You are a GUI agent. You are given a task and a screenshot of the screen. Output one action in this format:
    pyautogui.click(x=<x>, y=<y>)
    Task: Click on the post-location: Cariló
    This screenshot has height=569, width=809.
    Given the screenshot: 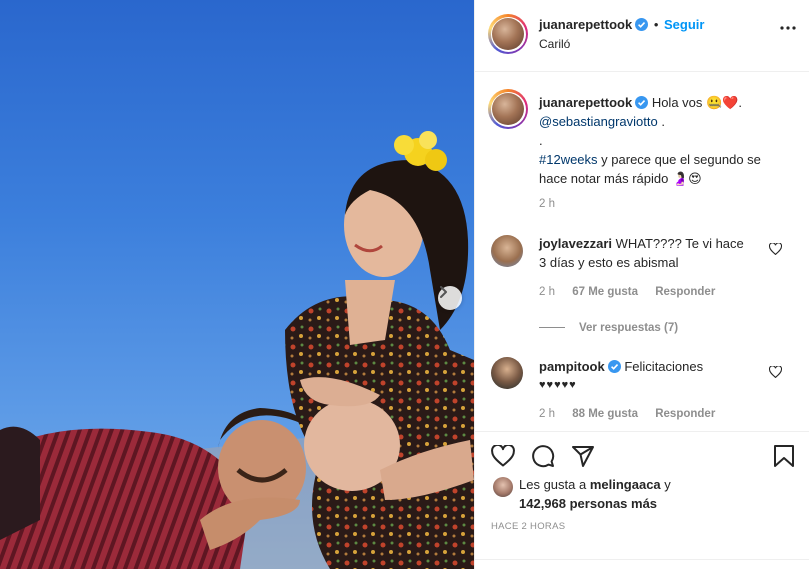 What is the action you would take?
    pyautogui.click(x=554, y=44)
    